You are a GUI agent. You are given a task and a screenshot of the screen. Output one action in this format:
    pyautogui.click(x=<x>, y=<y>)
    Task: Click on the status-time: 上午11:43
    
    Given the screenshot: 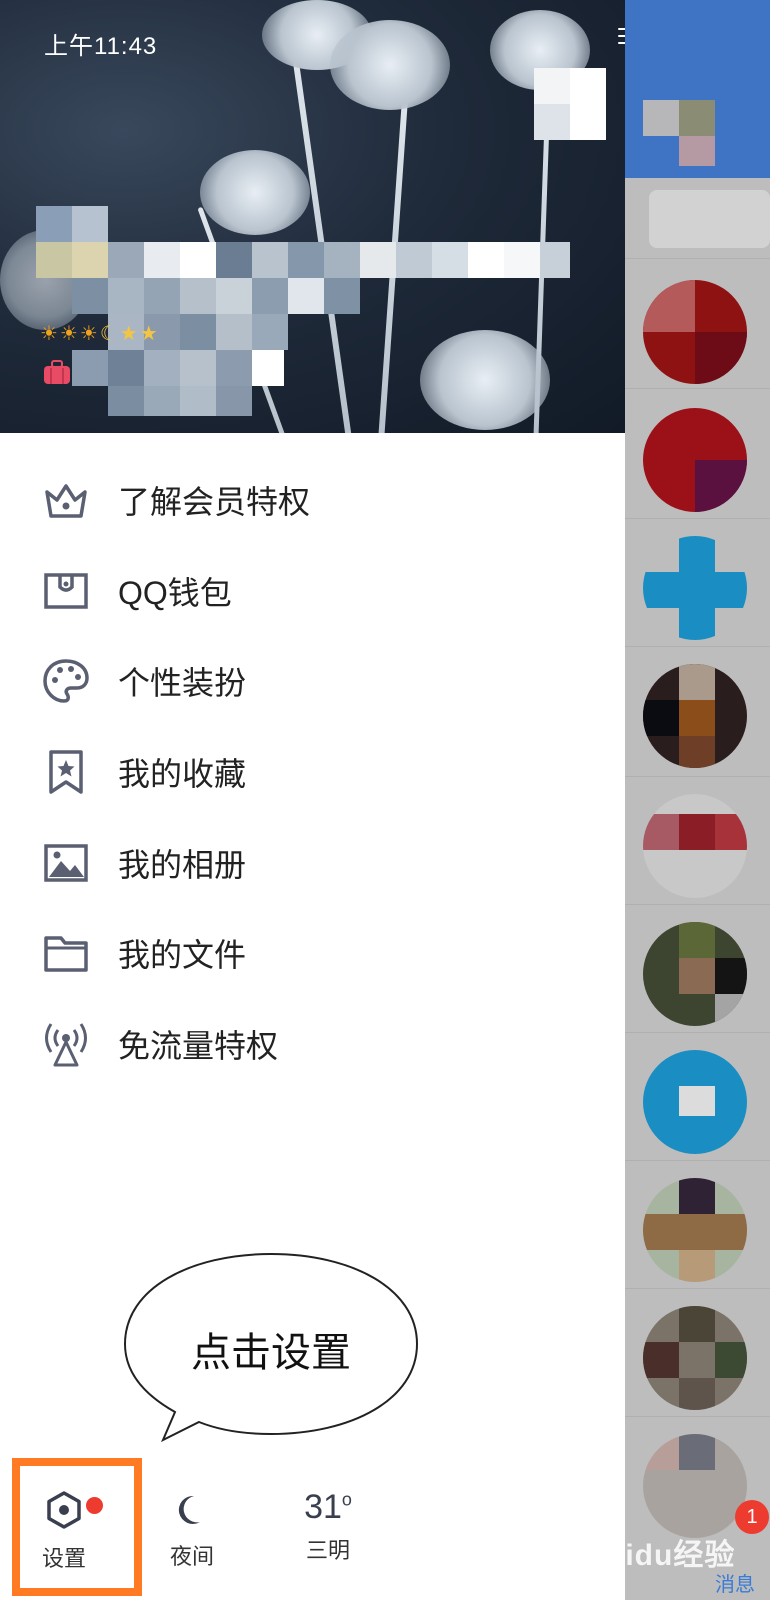 What is the action you would take?
    pyautogui.click(x=101, y=46)
    